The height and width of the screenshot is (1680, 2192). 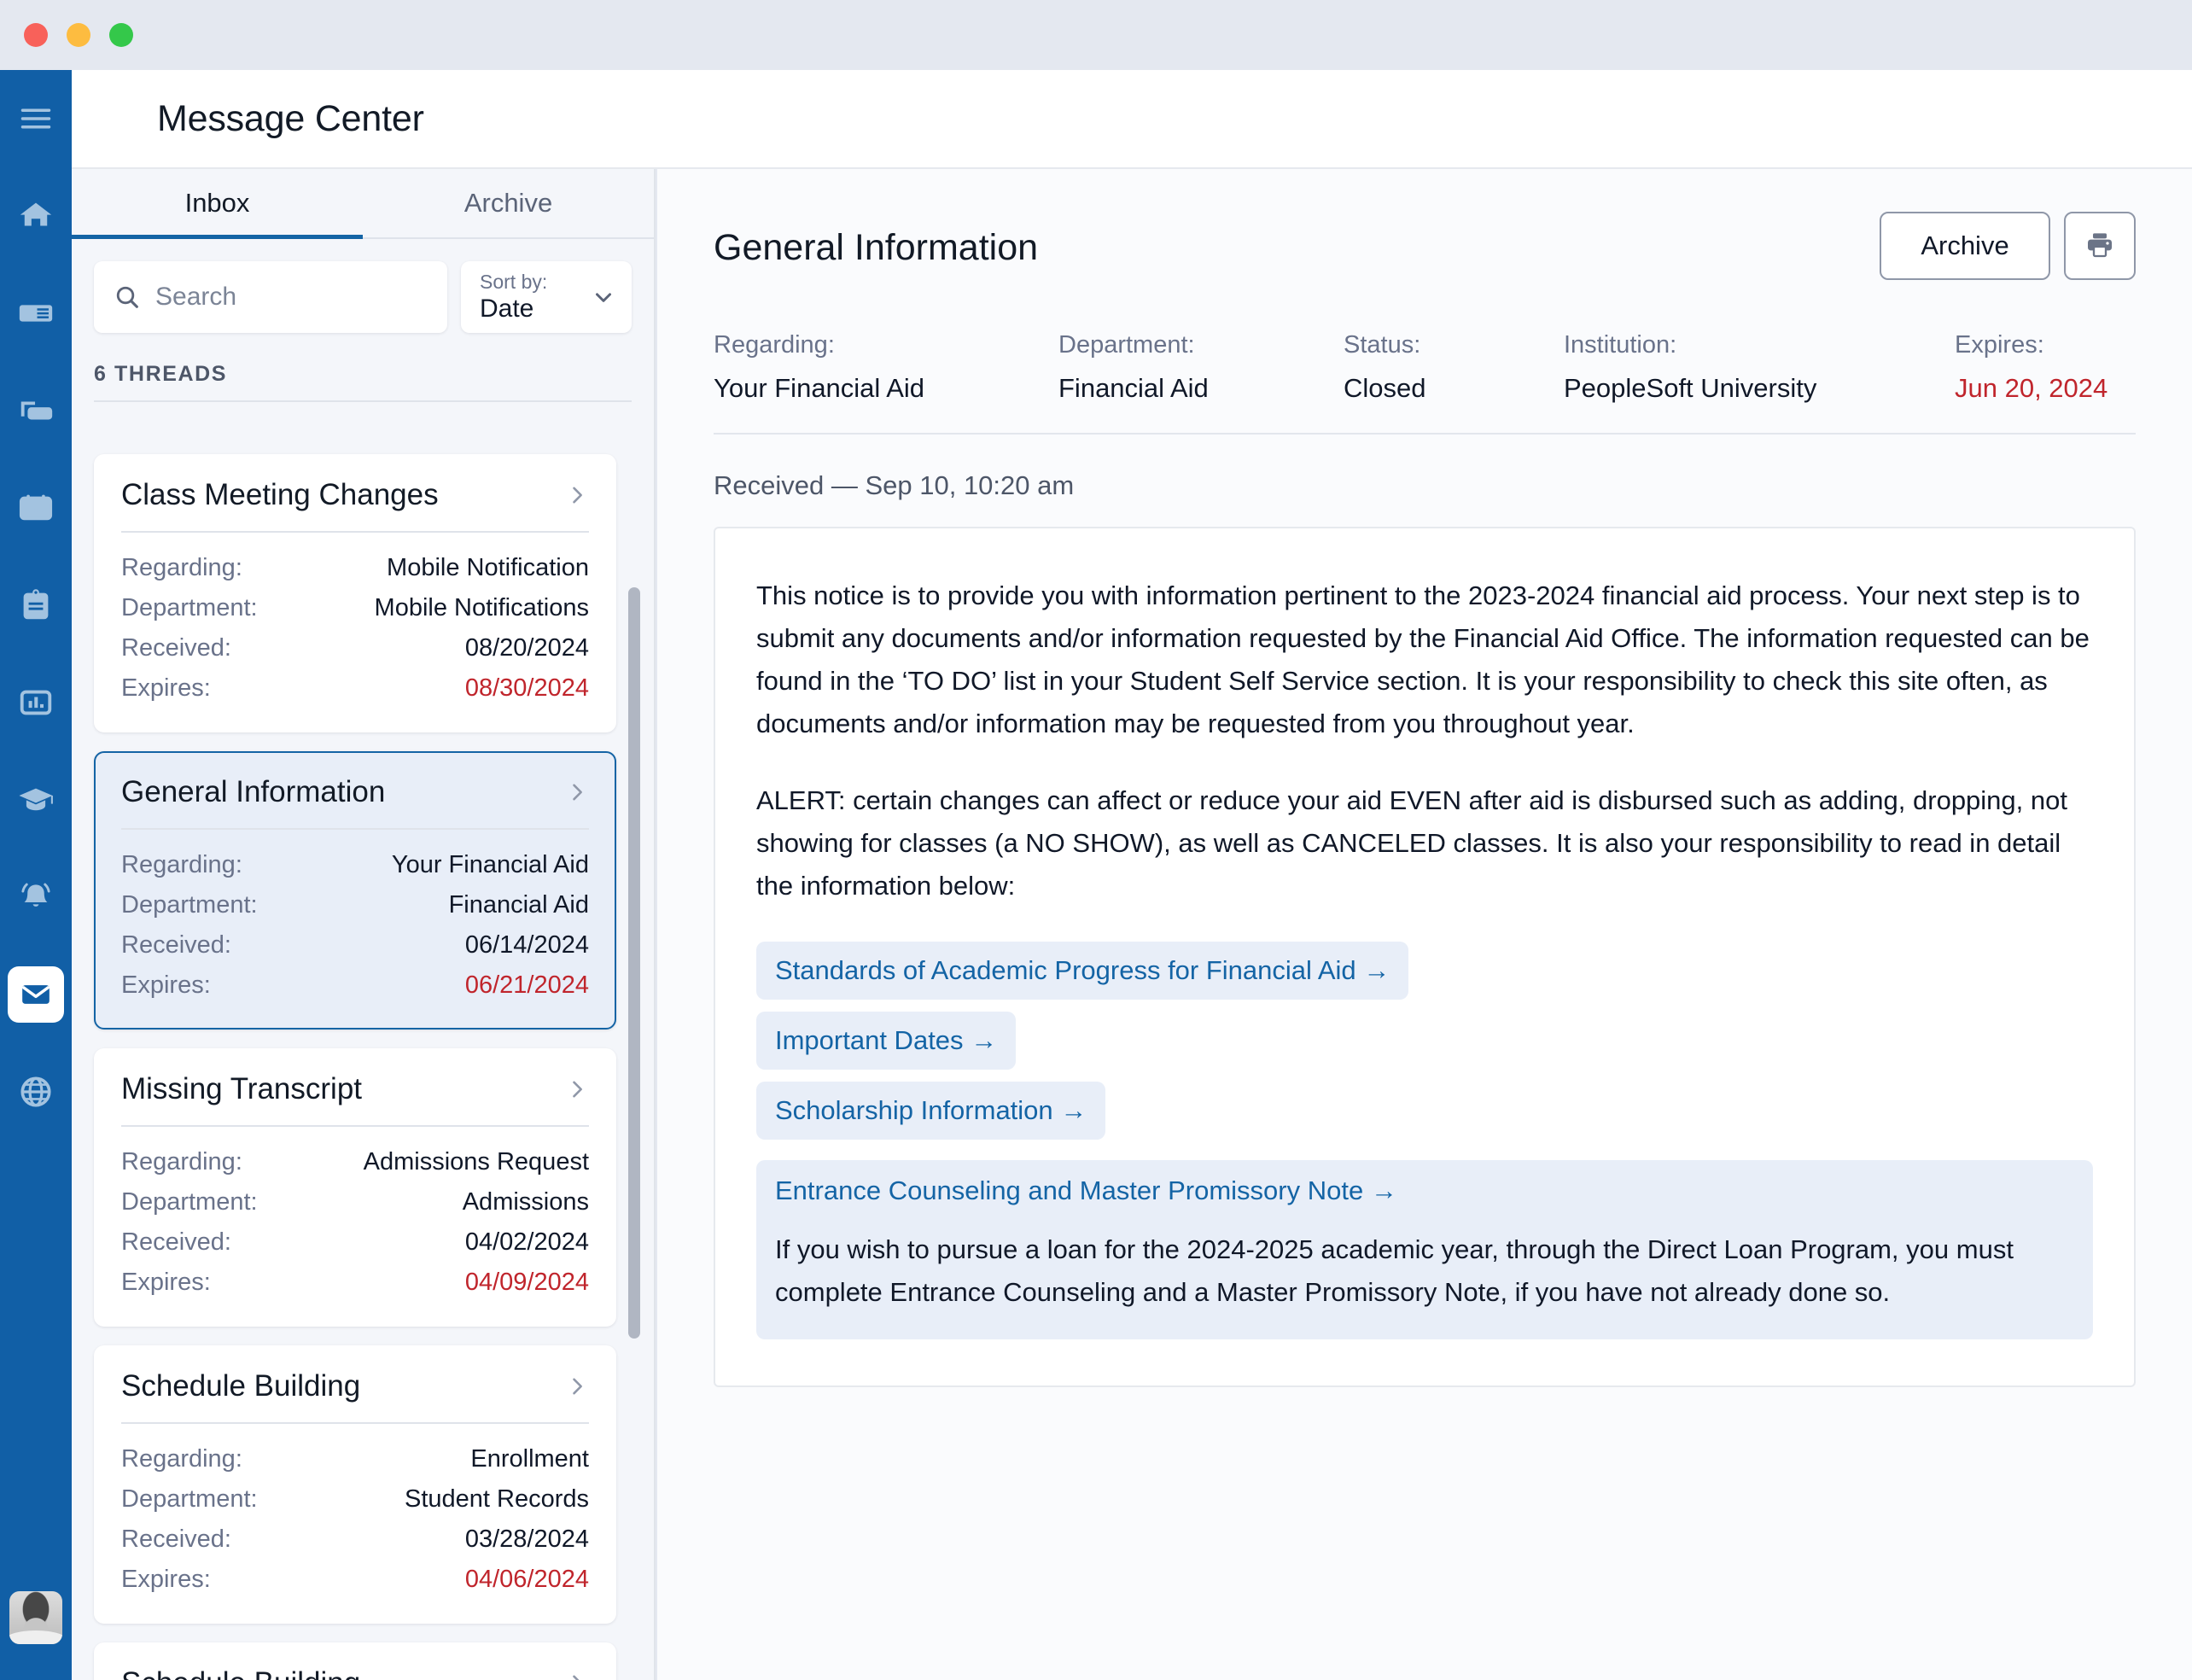 What do you see at coordinates (121, 35) in the screenshot?
I see `zoom-window-button` at bounding box center [121, 35].